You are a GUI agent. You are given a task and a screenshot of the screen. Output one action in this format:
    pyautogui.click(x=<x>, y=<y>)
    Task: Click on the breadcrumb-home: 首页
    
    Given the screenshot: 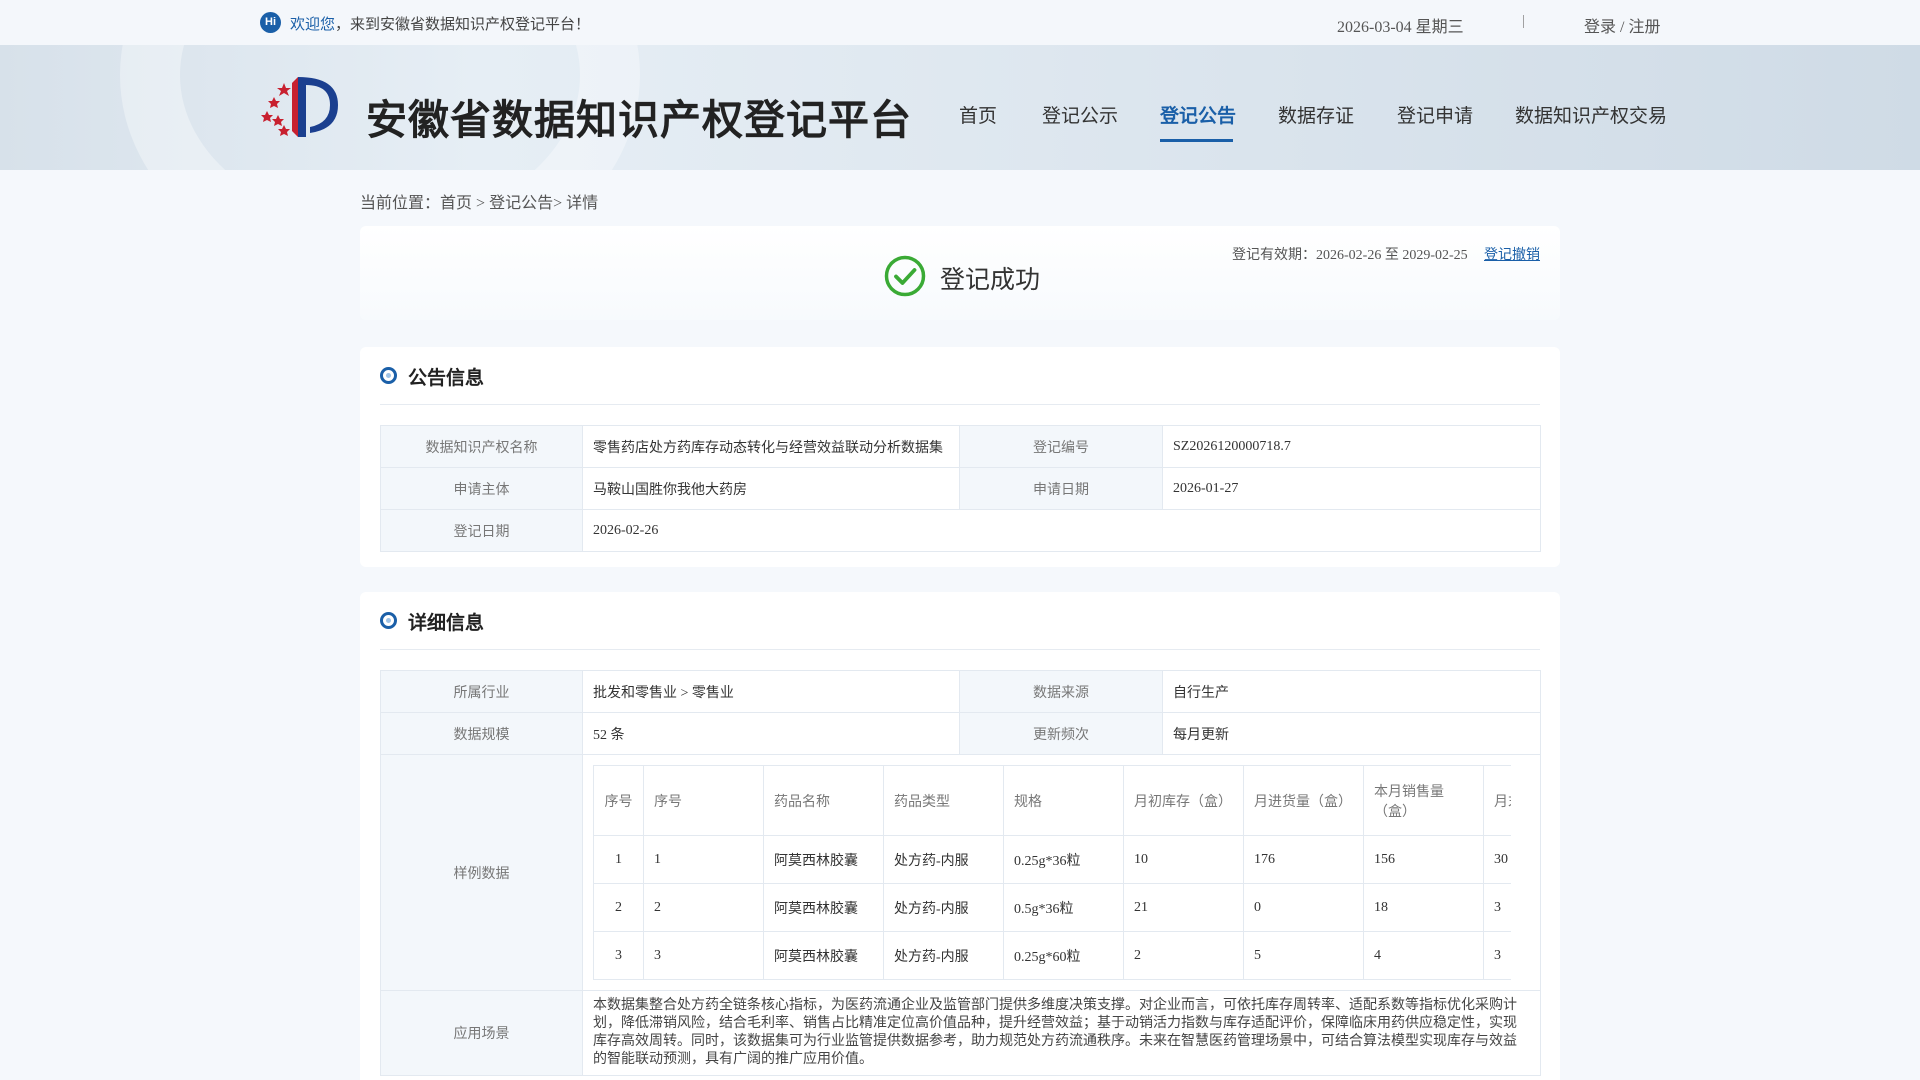 What is the action you would take?
    pyautogui.click(x=456, y=203)
    